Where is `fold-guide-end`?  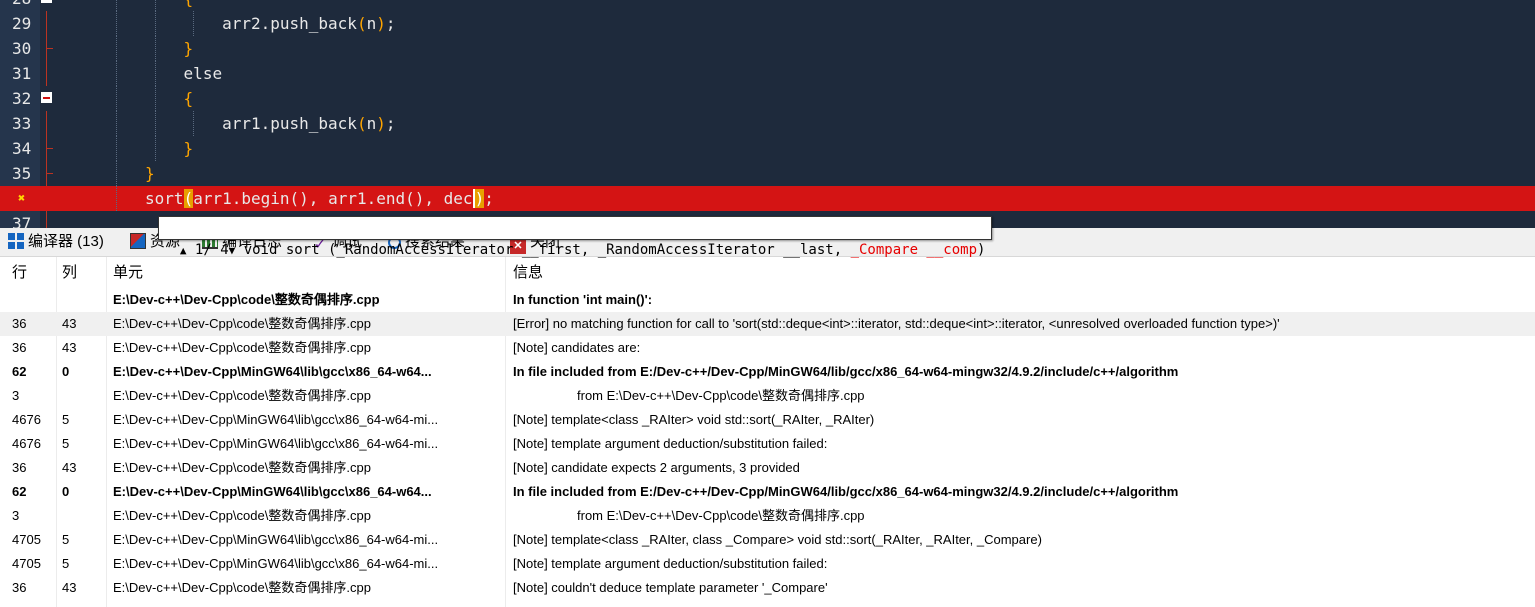
fold-guide-end is located at coordinates (49, 173).